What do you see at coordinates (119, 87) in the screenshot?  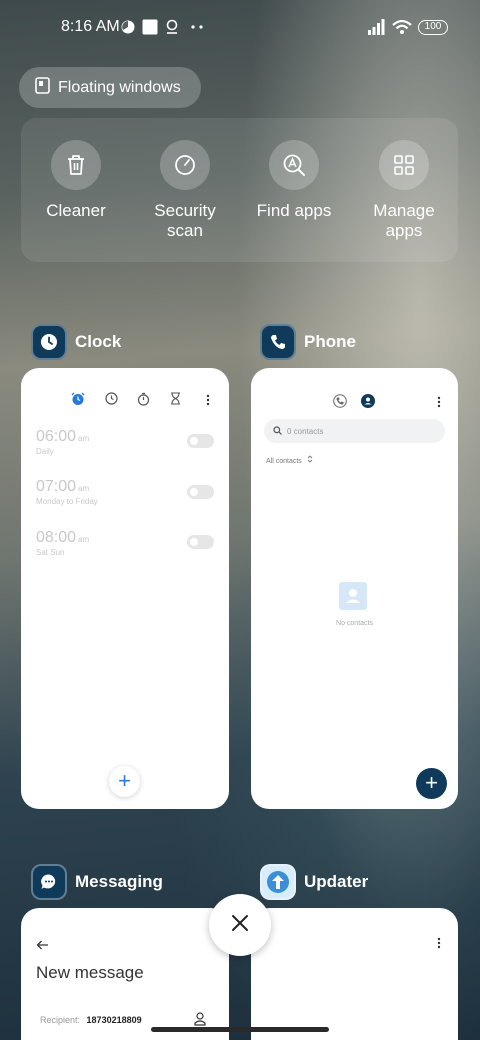 I see `floating-windows-label: Floating windows` at bounding box center [119, 87].